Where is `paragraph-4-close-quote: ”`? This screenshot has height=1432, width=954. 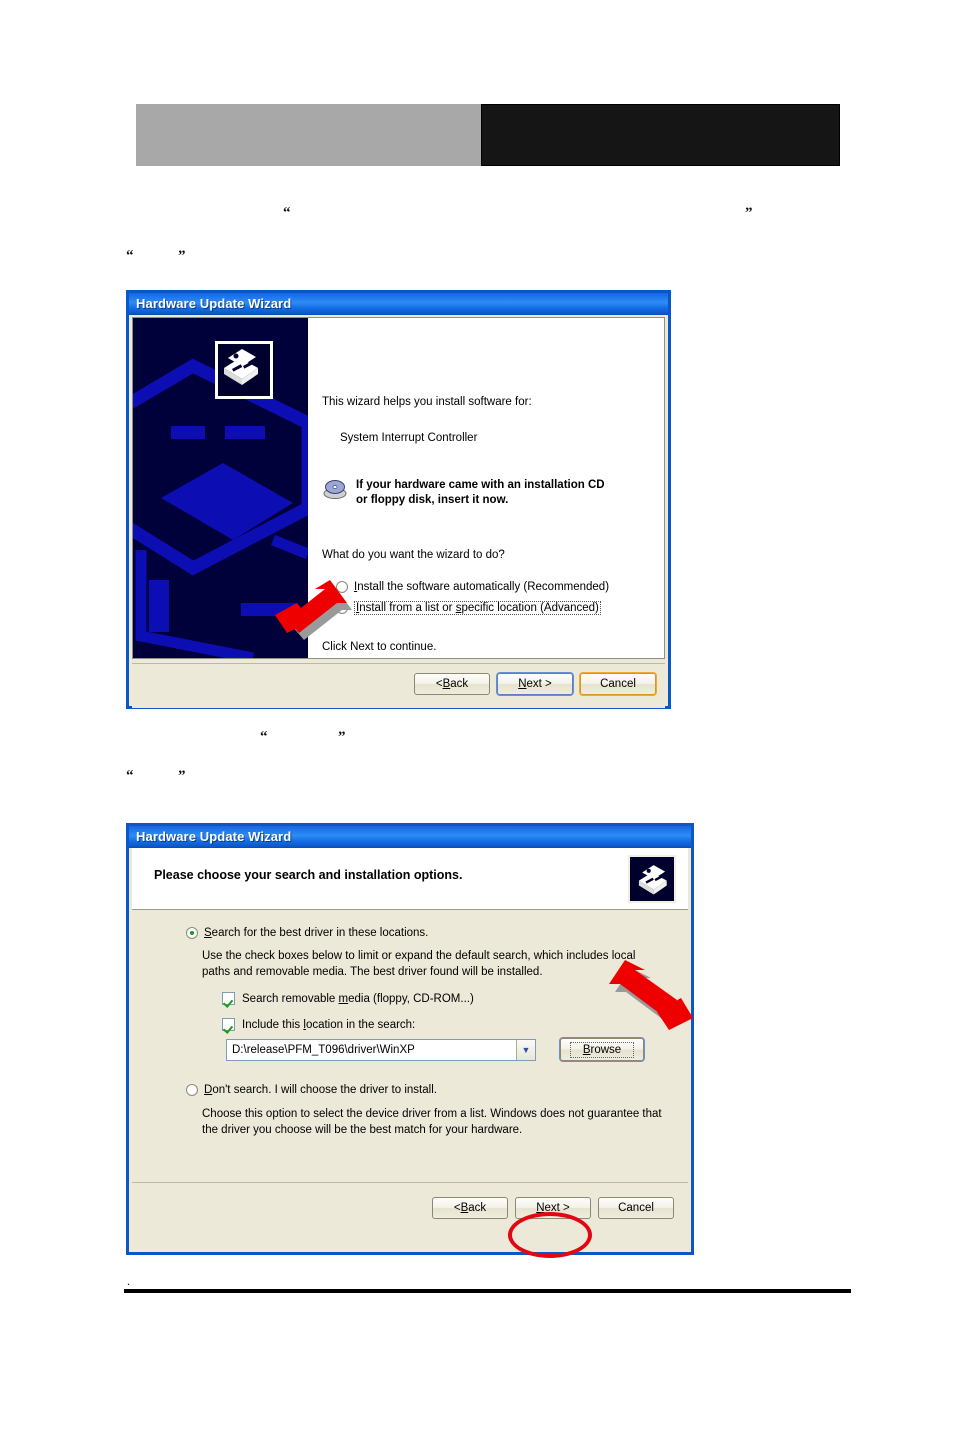
paragraph-4-close-quote: ” is located at coordinates (182, 776).